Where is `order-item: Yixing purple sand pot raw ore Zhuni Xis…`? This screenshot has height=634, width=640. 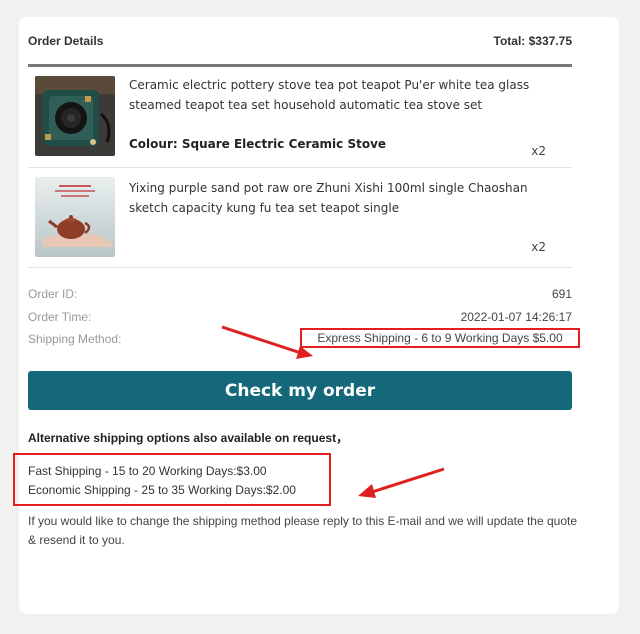
order-item: Yixing purple sand pot raw ore Zhuni Xis… is located at coordinates (300, 218).